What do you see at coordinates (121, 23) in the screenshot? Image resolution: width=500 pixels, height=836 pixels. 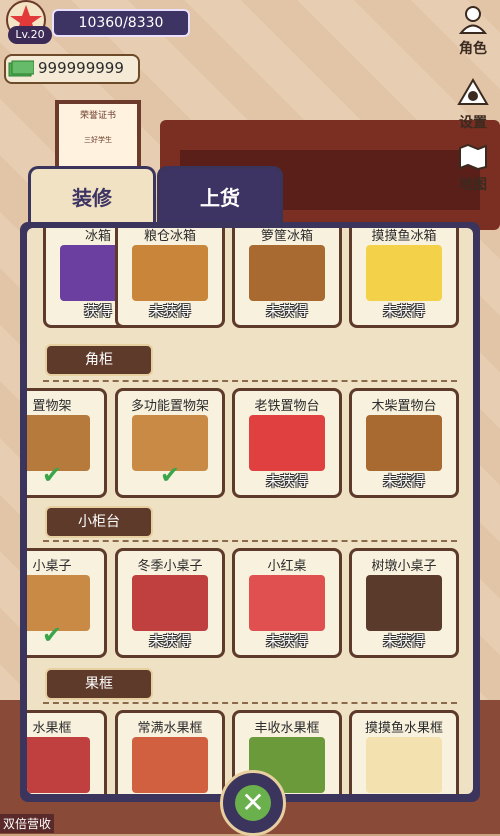 I see `xp-bar: 10360/8330` at bounding box center [121, 23].